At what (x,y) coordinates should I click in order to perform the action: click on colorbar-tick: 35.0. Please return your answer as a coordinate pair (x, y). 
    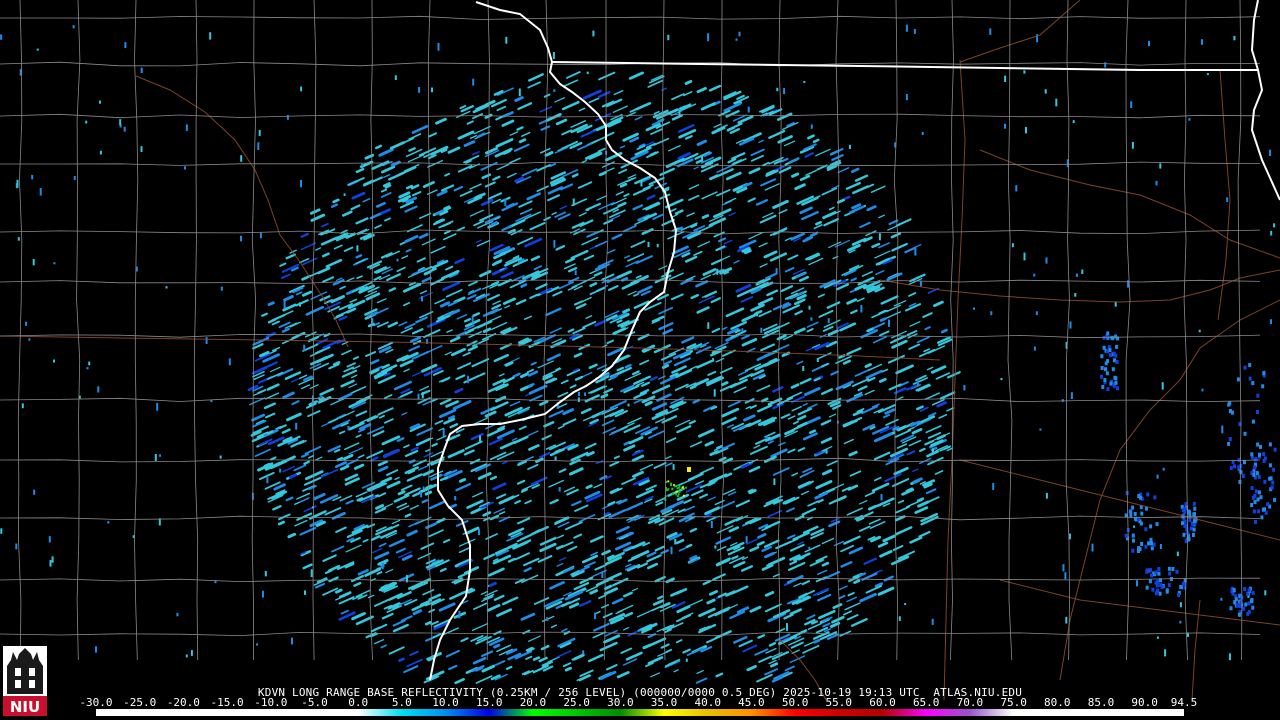
    Looking at the image, I should click on (664, 702).